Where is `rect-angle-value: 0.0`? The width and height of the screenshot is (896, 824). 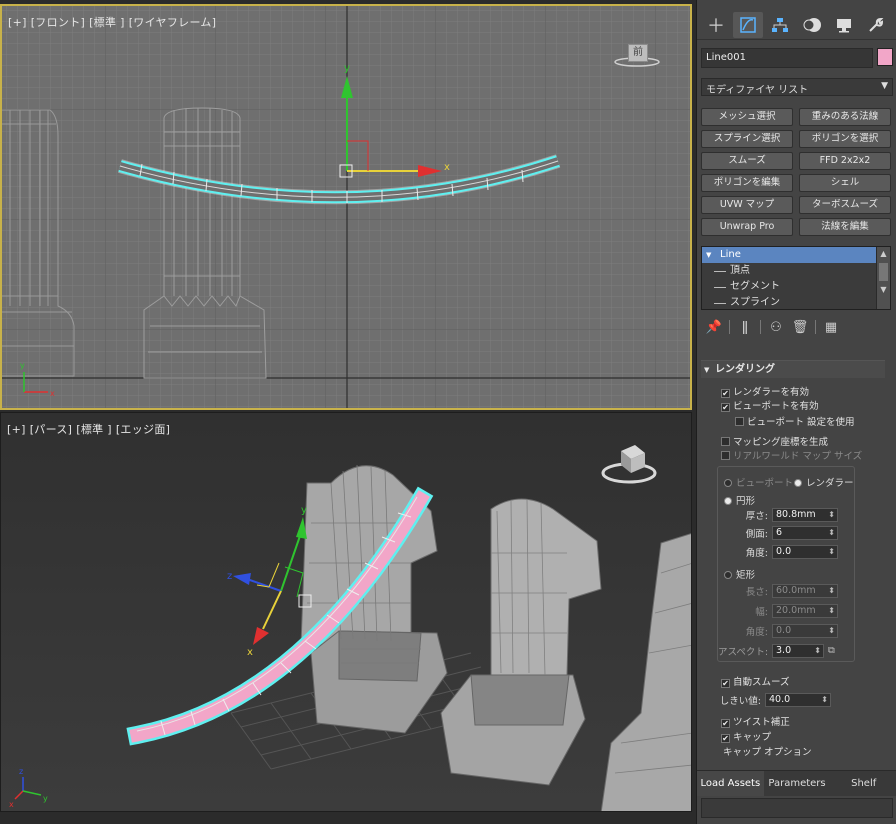 rect-angle-value: 0.0 is located at coordinates (805, 630).